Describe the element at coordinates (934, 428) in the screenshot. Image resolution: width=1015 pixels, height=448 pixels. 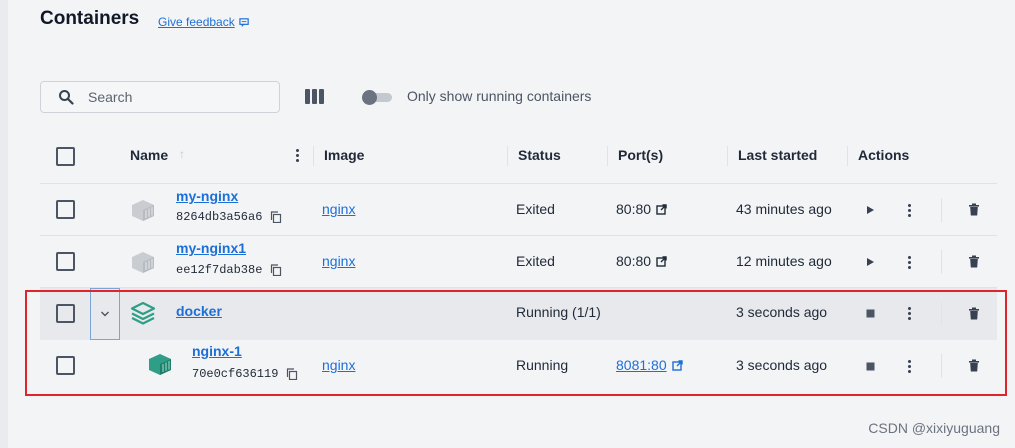
I see `watermark: CSDN @xixiyuguang` at that location.